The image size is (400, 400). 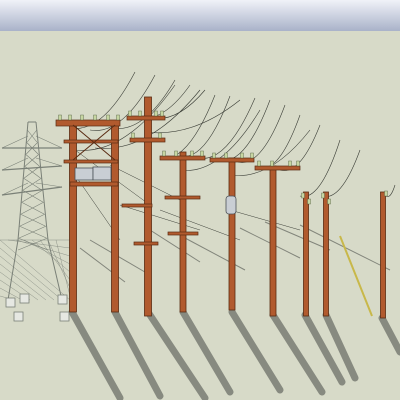 What do you see at coordinates (32, 168) in the screenshot?
I see `tower-crossarm` at bounding box center [32, 168].